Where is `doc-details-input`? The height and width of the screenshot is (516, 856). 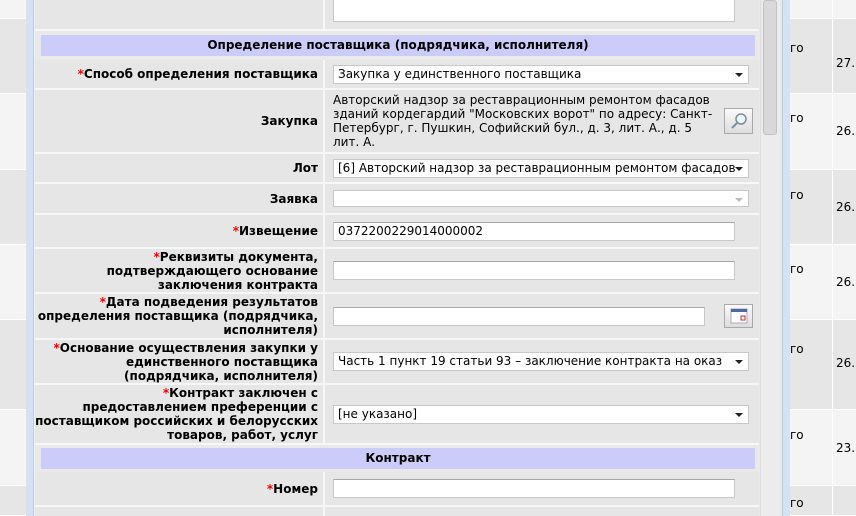 doc-details-input is located at coordinates (534, 270).